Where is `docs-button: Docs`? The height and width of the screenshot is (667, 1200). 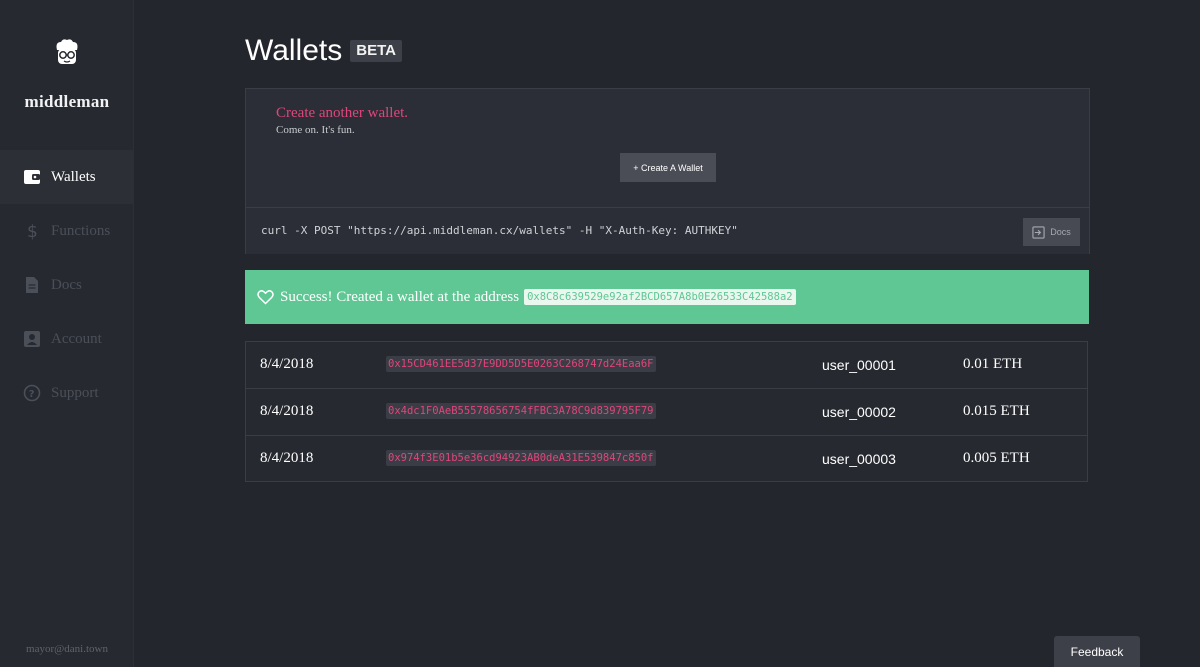
docs-button: Docs is located at coordinates (1051, 232).